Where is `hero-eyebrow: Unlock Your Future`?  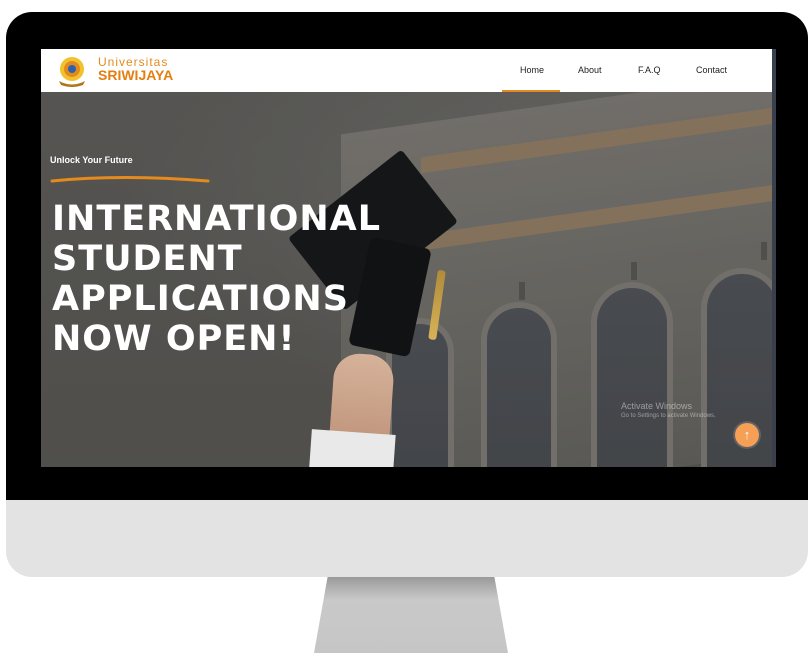
hero-eyebrow: Unlock Your Future is located at coordinates (91, 160).